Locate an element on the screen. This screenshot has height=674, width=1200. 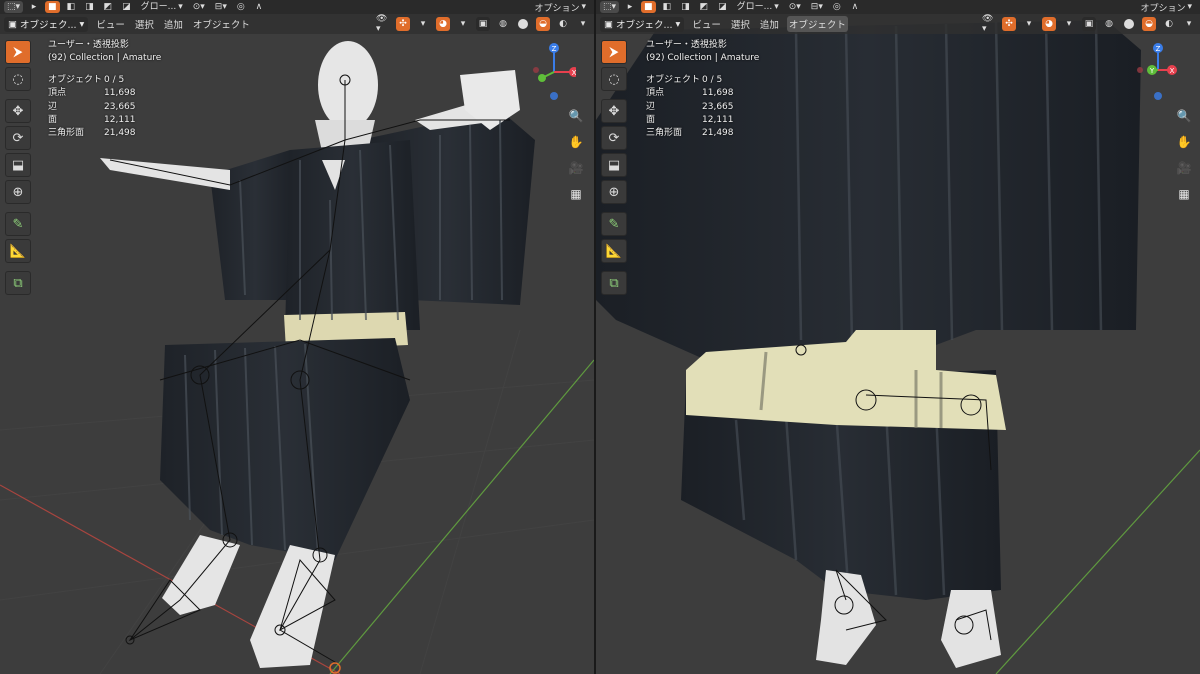
stat-row: 辺 23,665 is located at coordinates (702, 107).